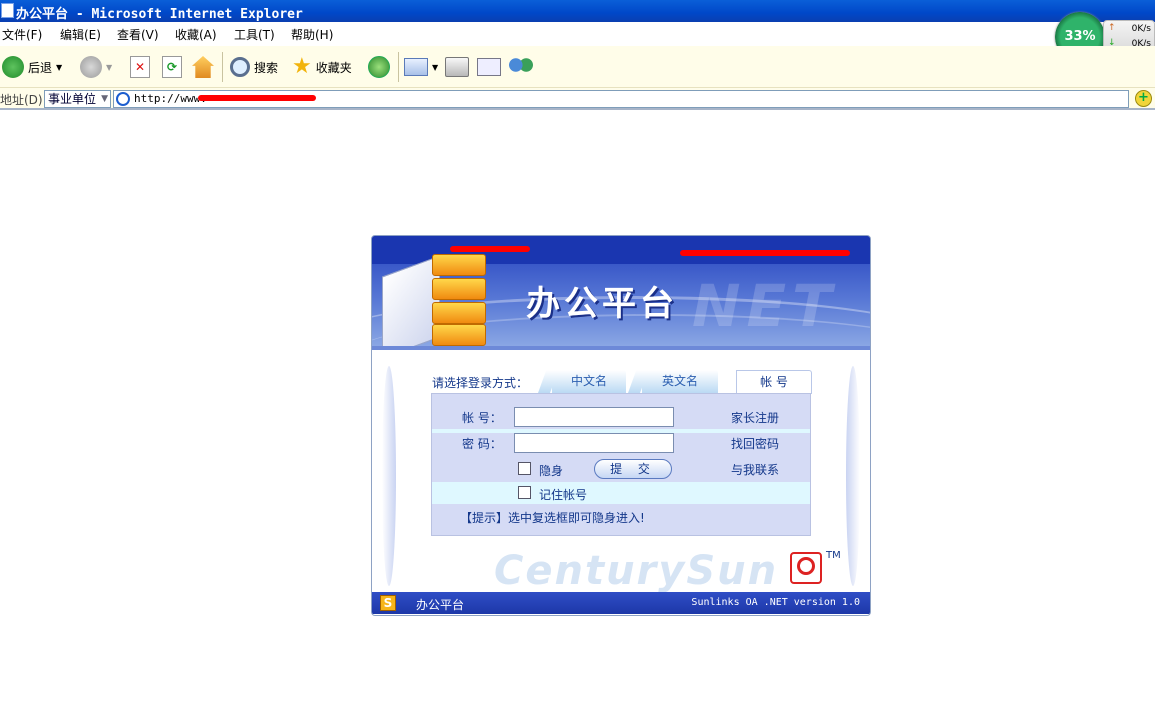  Describe the element at coordinates (72, 99) in the screenshot. I see `address-category-value: 事业单位` at that location.